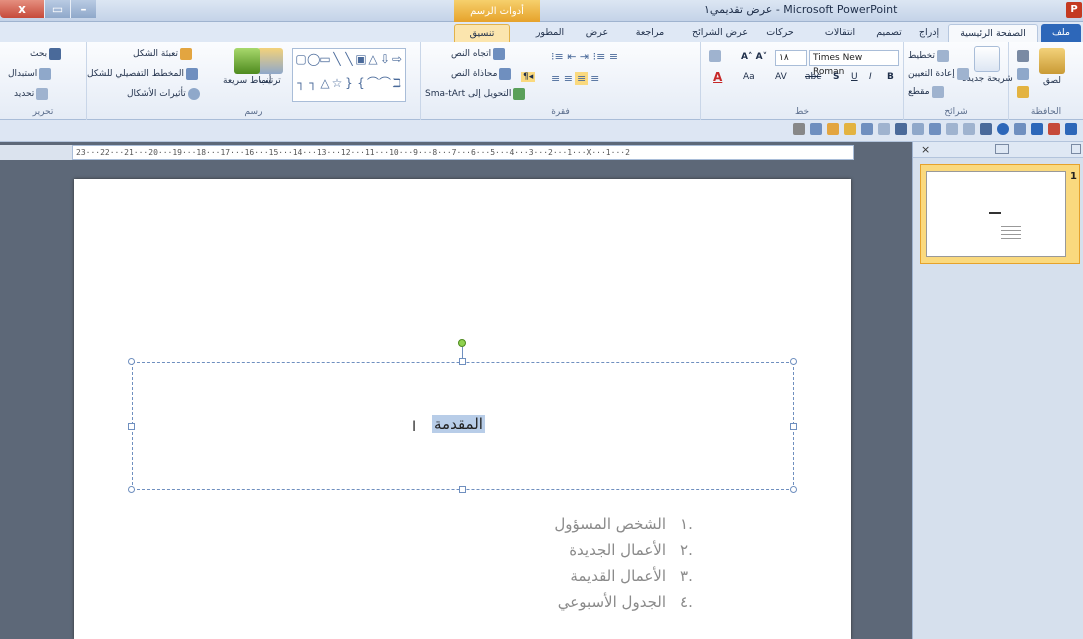  What do you see at coordinates (610, 554) in the screenshot?
I see `list-item: .٢ الأعمال الجديدة` at bounding box center [610, 554].